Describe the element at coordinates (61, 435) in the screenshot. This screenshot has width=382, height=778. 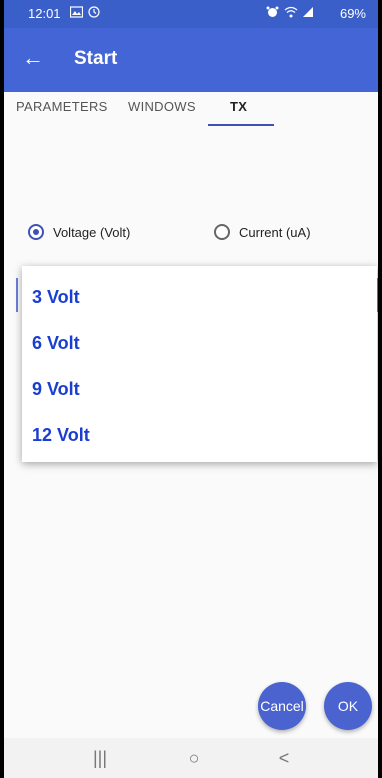
I see `dropdown-item-12-volt: 12 Volt` at that location.